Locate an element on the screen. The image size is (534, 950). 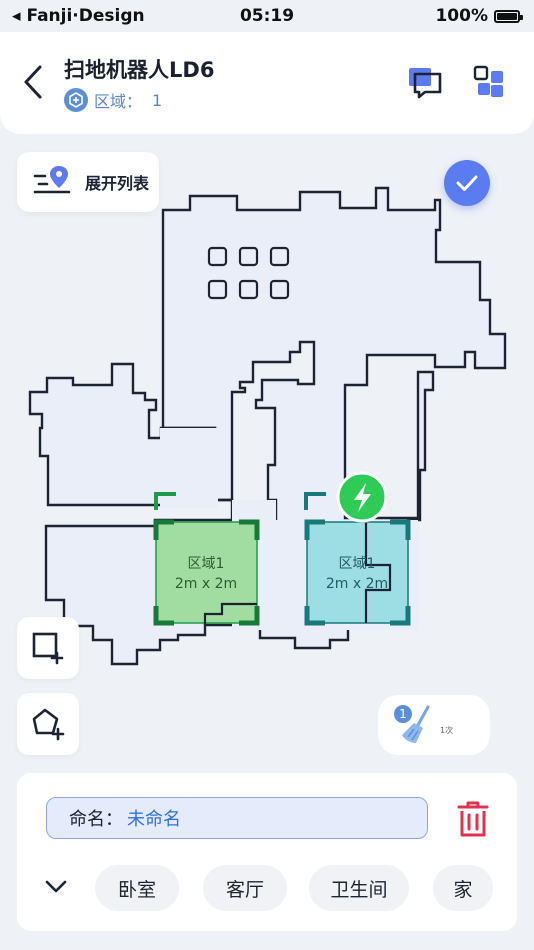
collapse-button is located at coordinates (56, 886).